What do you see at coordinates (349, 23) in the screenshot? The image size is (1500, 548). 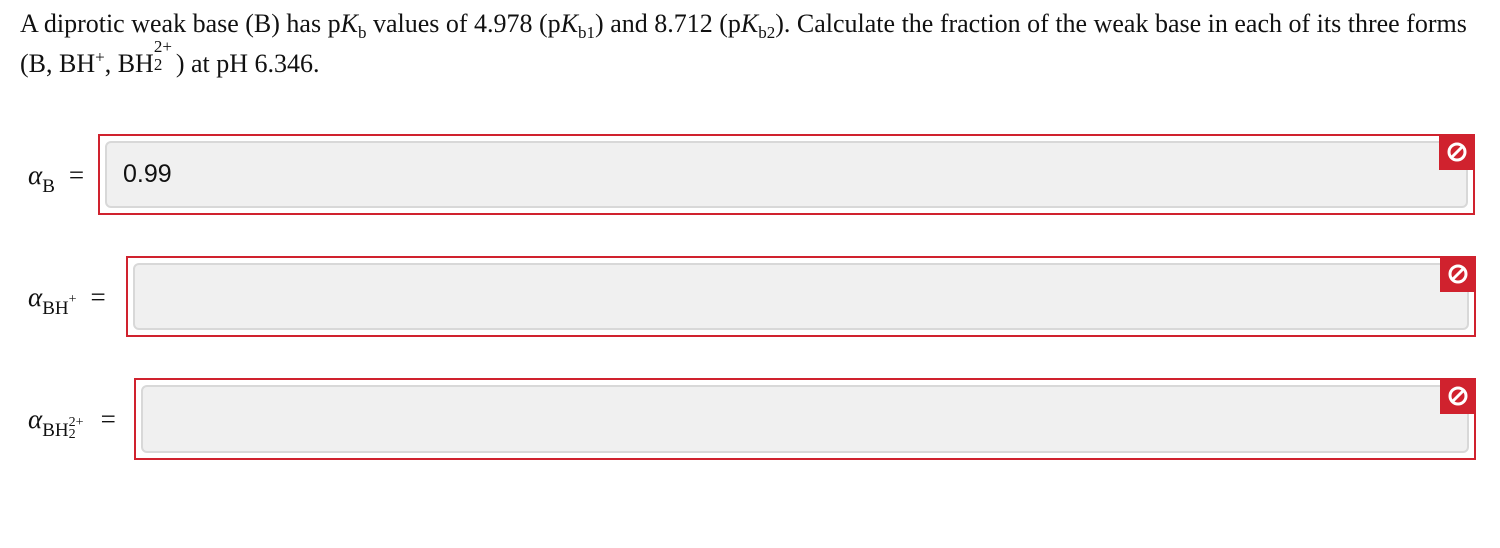 I see `k-symbol: K` at bounding box center [349, 23].